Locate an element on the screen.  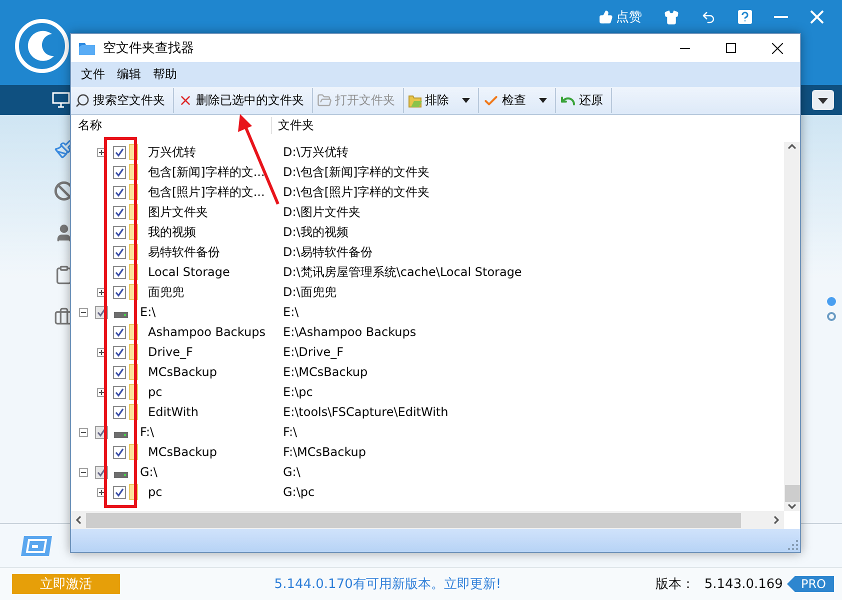
chevron-up-icon is located at coordinates (792, 146).